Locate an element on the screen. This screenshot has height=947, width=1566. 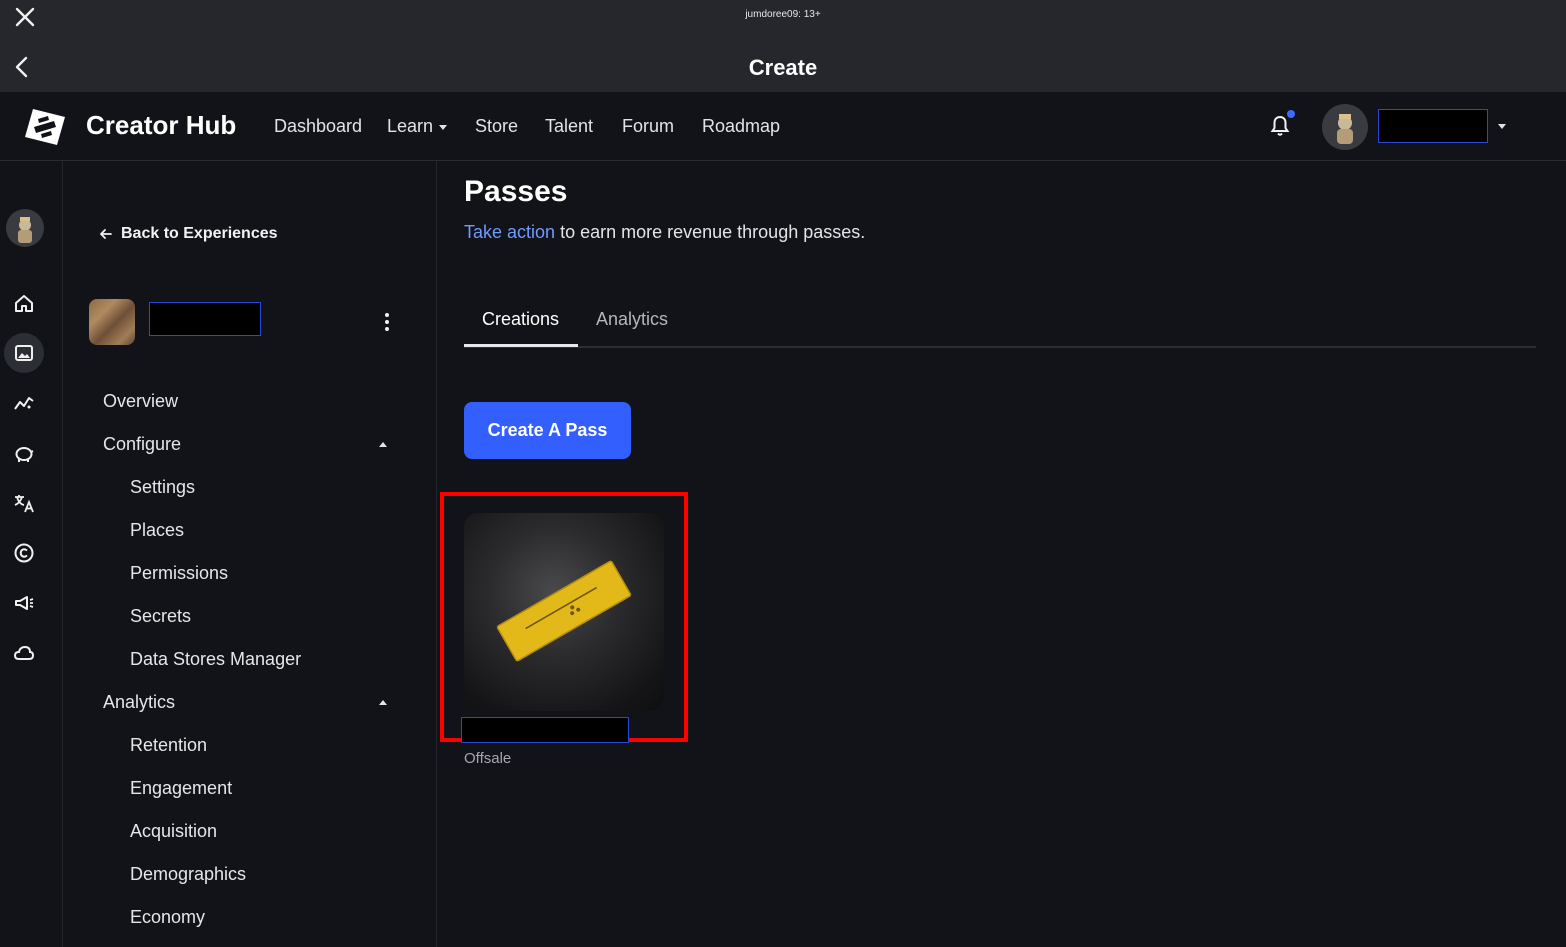
roblox-logo-icon is located at coordinates (45, 127).